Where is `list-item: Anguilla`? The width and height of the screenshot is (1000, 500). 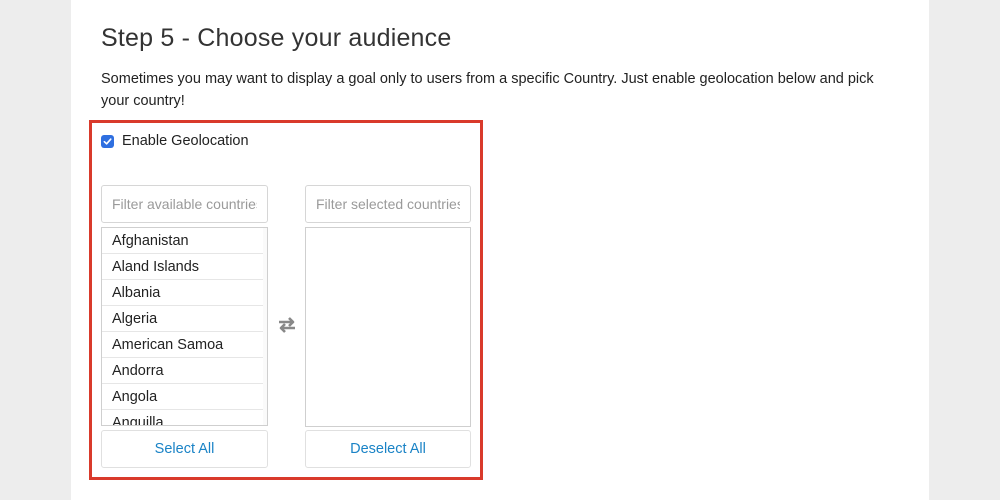 list-item: Anguilla is located at coordinates (184, 417).